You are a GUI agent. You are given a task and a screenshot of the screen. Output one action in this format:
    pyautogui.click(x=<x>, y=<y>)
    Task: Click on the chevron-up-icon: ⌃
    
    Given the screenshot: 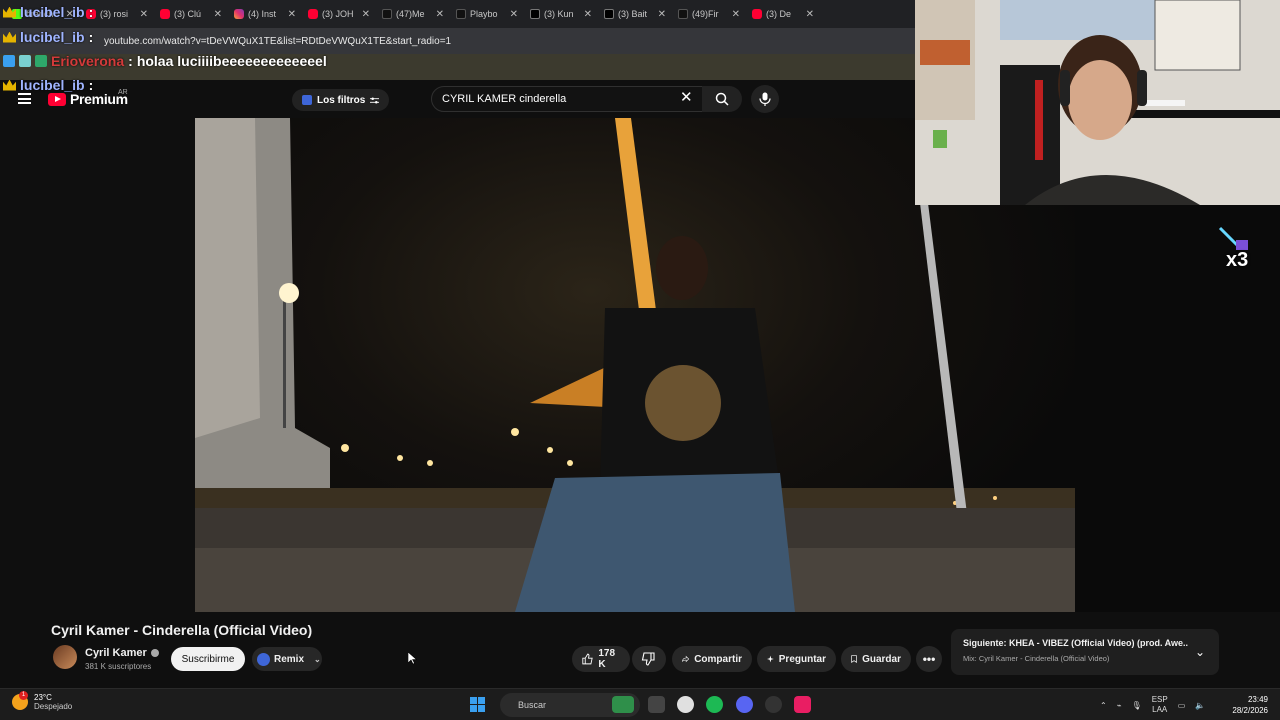 What is the action you would take?
    pyautogui.click(x=1103, y=705)
    